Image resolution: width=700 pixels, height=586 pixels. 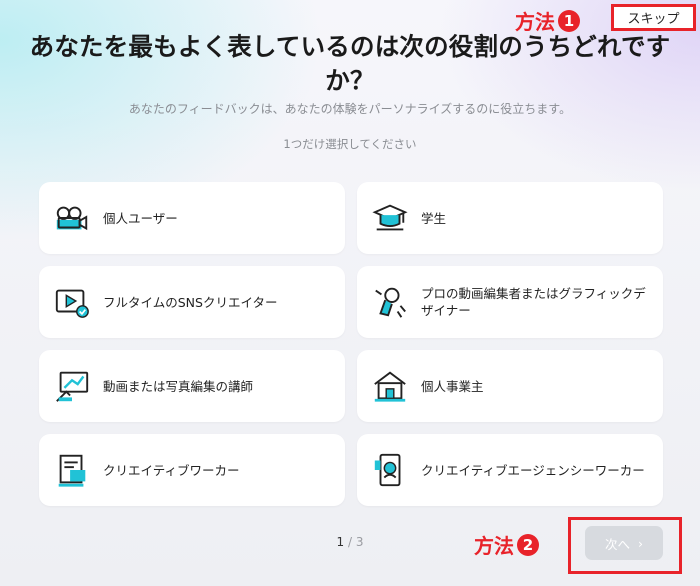 I want to click on method-2-number: 2, so click(x=528, y=544).